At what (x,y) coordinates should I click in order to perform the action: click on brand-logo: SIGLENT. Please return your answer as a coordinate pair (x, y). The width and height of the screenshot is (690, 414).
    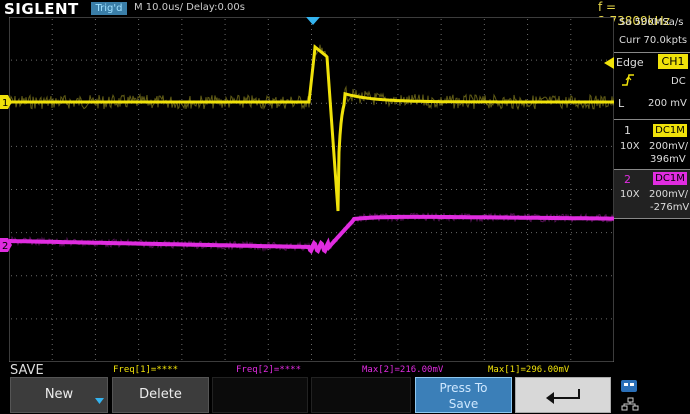
    Looking at the image, I should click on (41, 9).